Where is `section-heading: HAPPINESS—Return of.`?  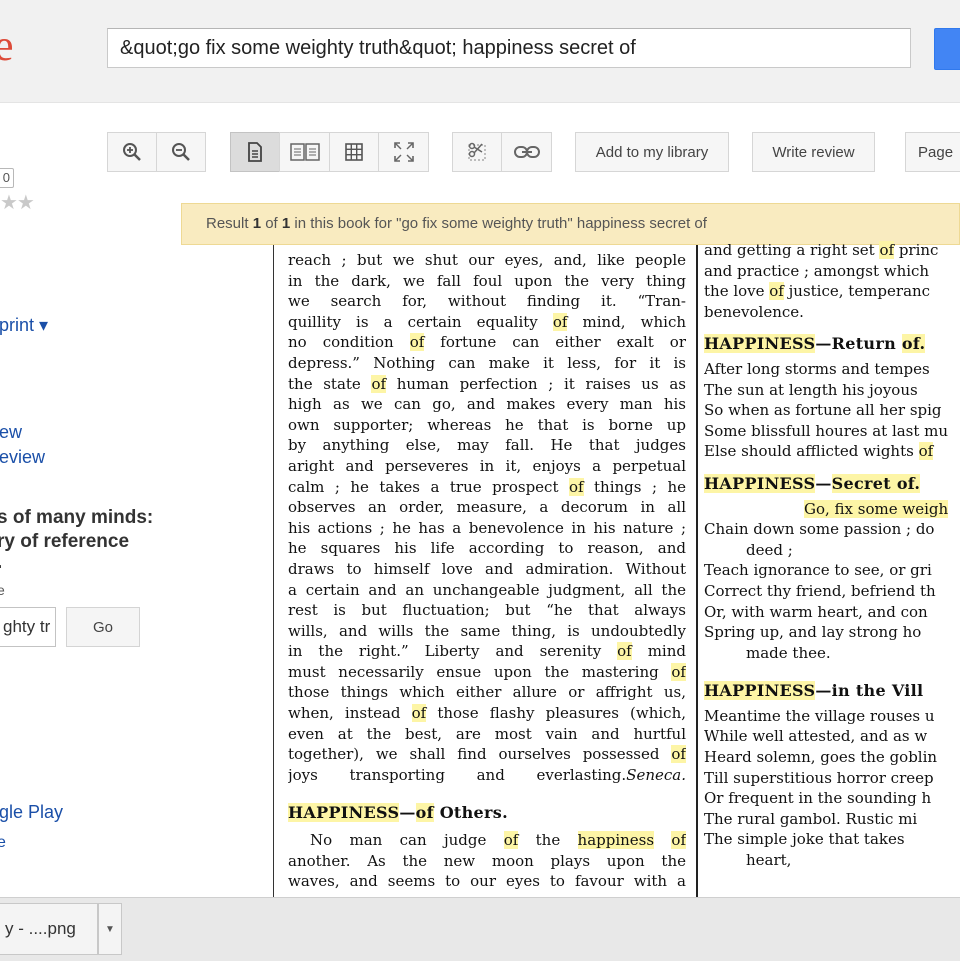
section-heading: HAPPINESS—Return of. is located at coordinates (815, 344).